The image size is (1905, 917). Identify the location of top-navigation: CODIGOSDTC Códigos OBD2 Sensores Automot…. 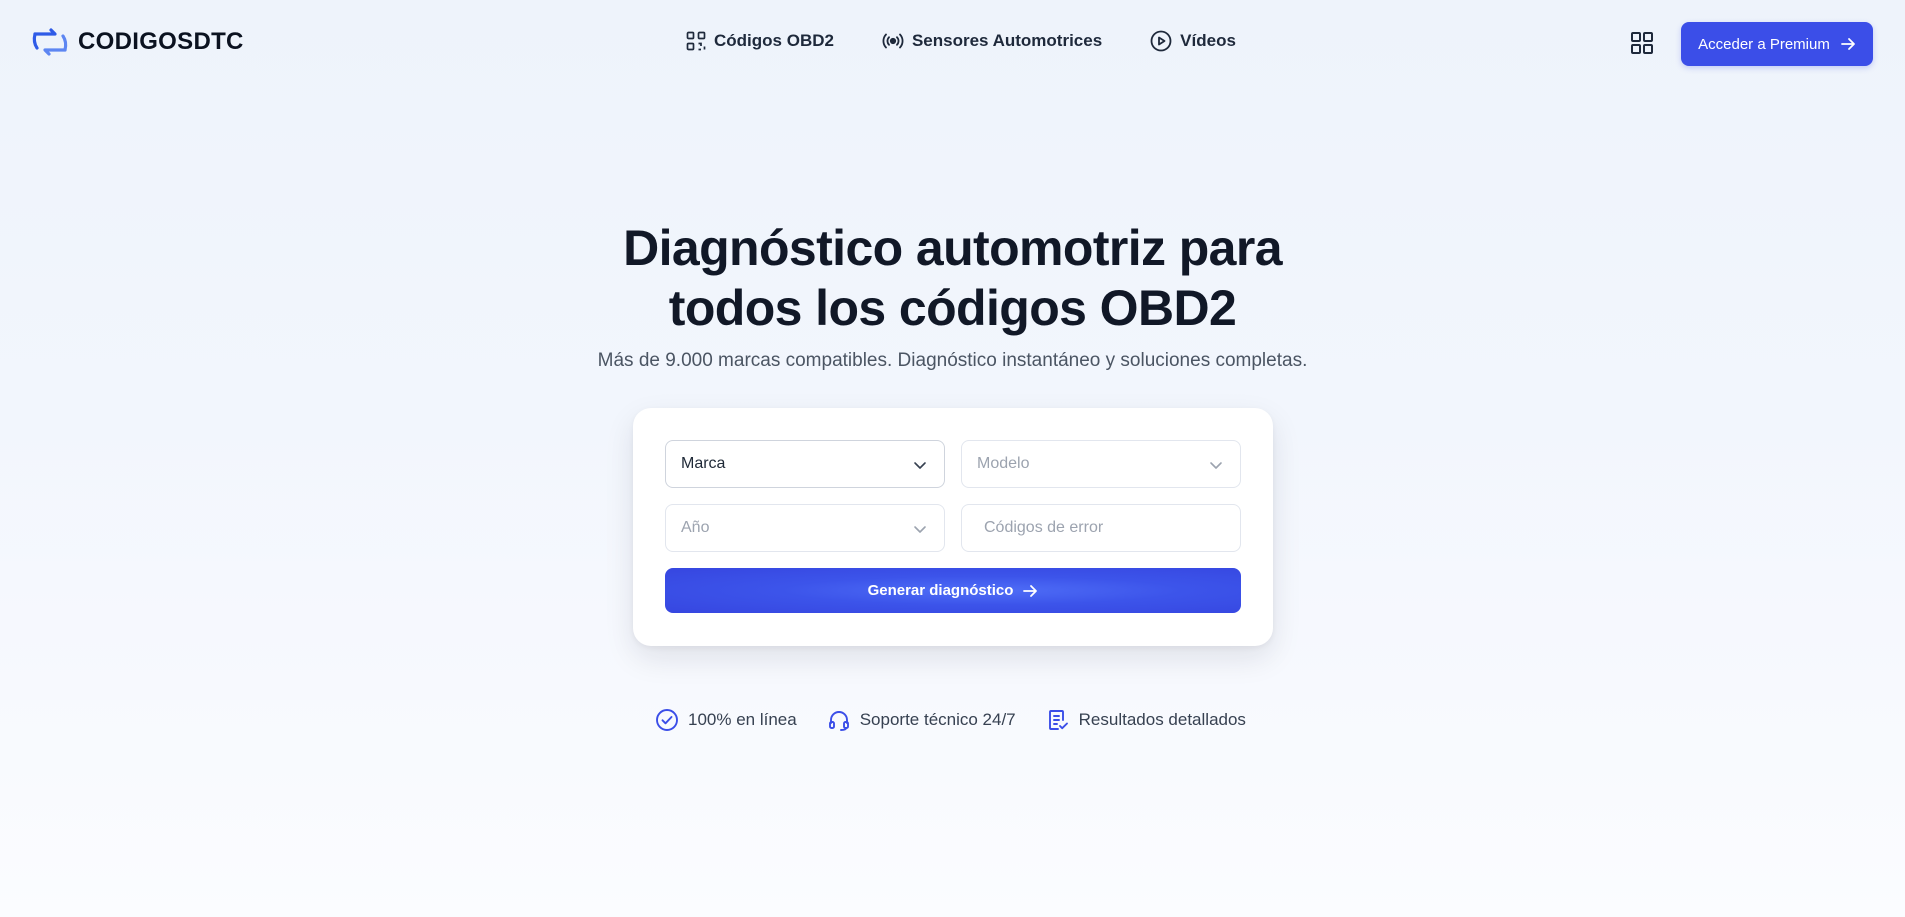
(952, 45).